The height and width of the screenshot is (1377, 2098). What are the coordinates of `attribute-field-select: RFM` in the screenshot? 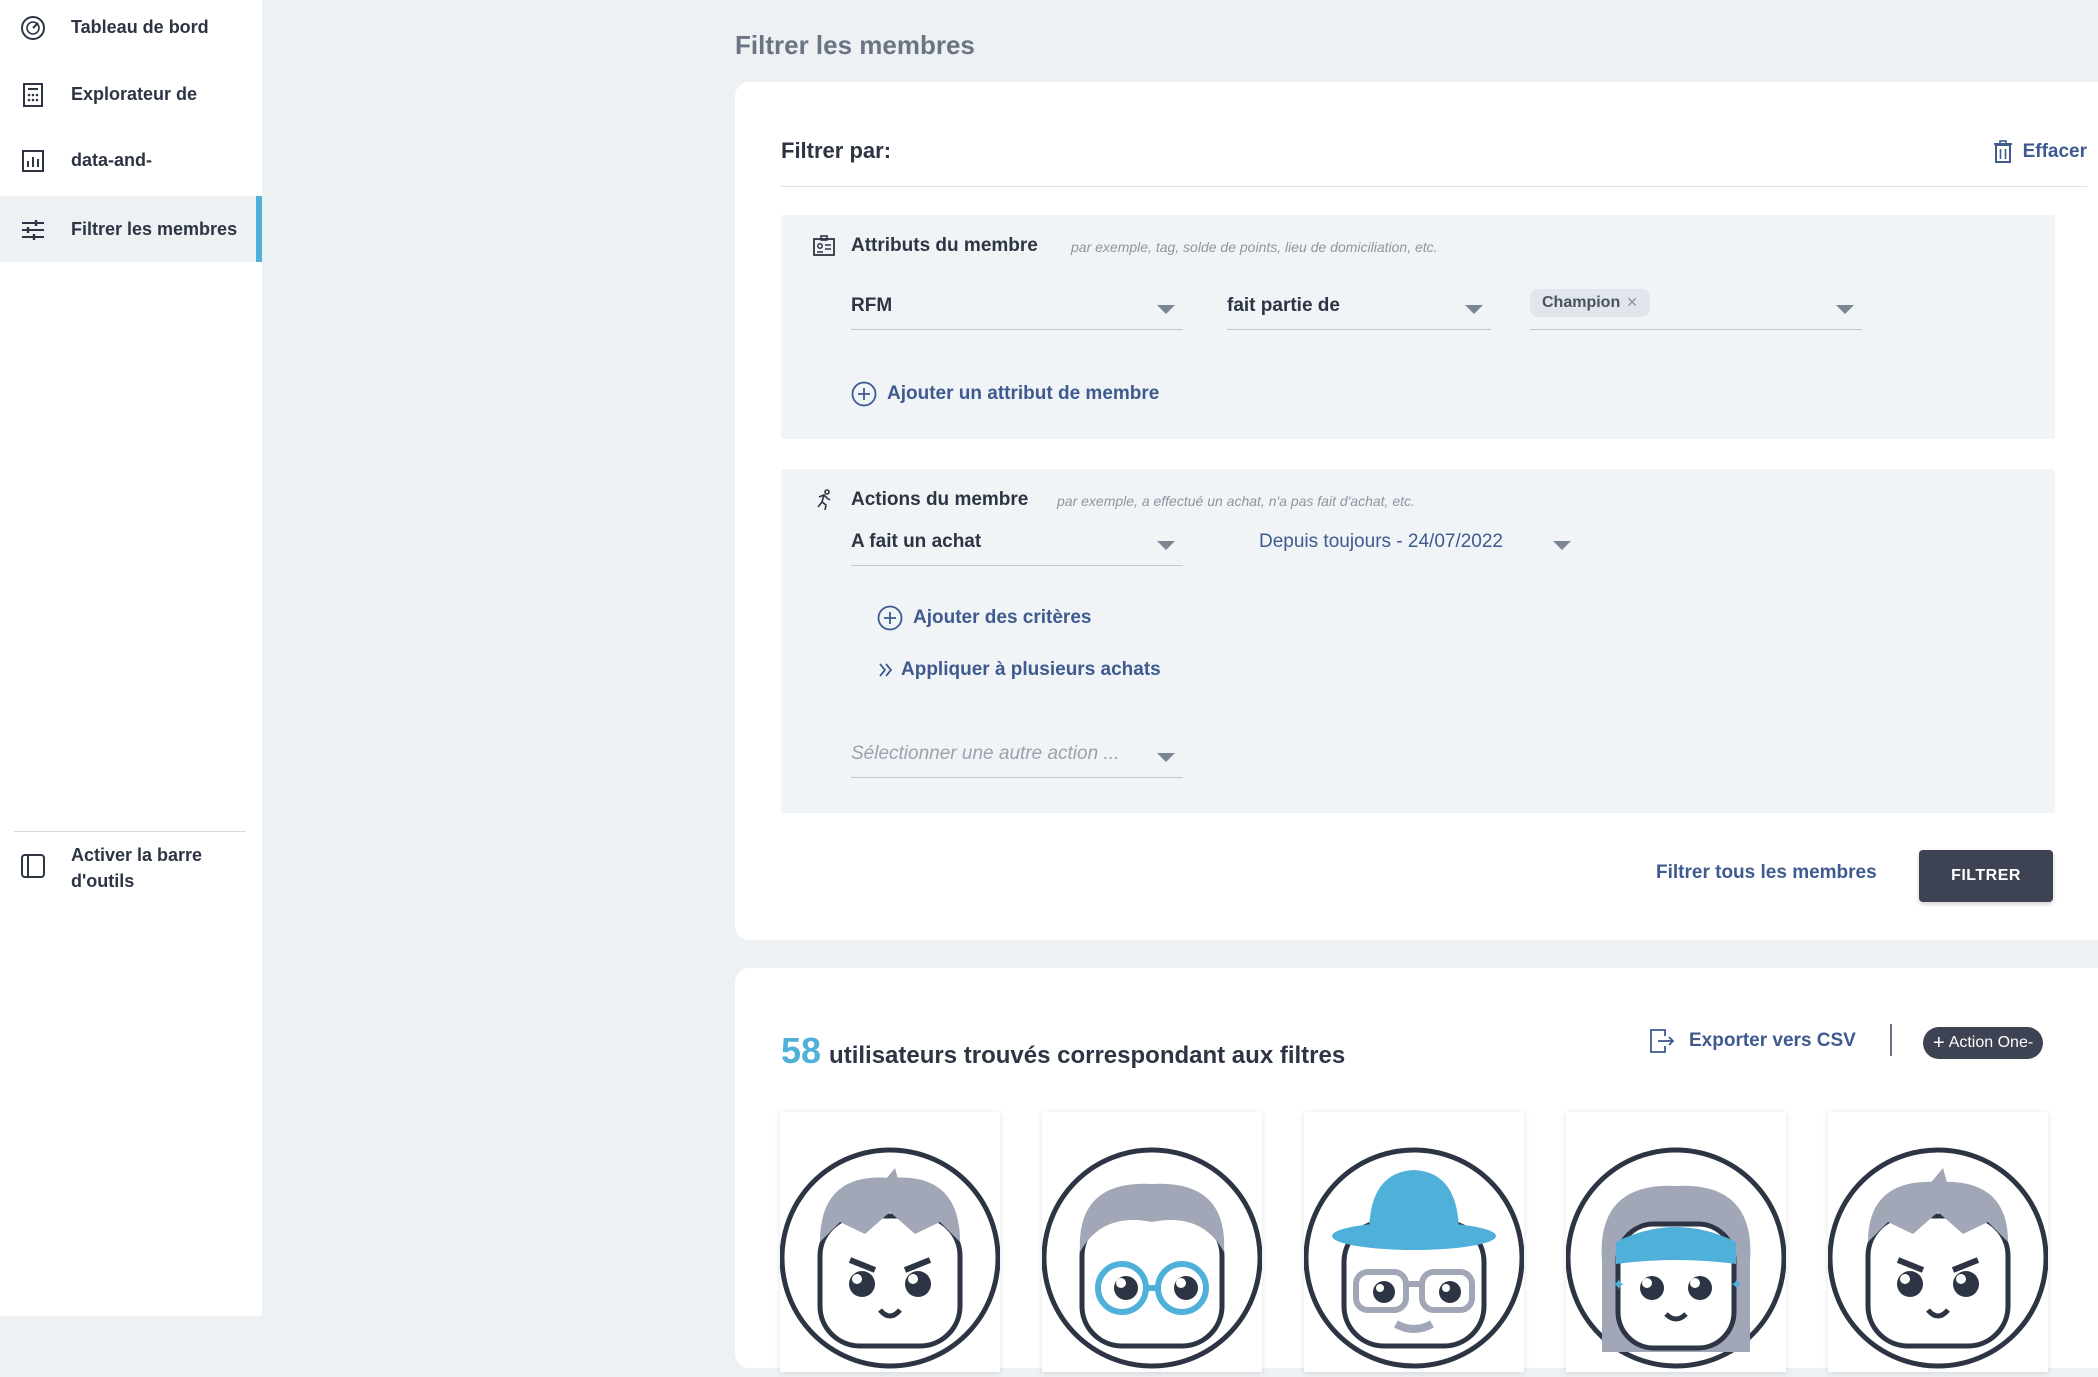 It's located at (1017, 307).